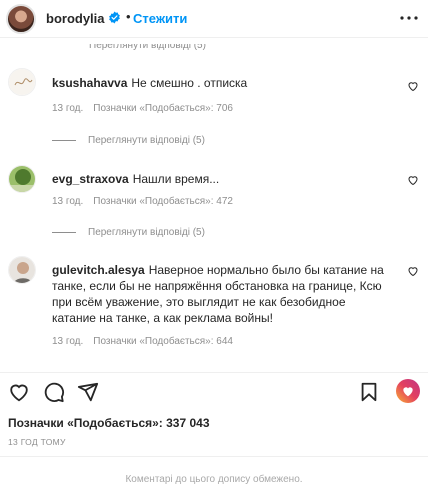  I want to click on comments-restricted-note: Коментарі до цього допису обмежено., so click(214, 479).